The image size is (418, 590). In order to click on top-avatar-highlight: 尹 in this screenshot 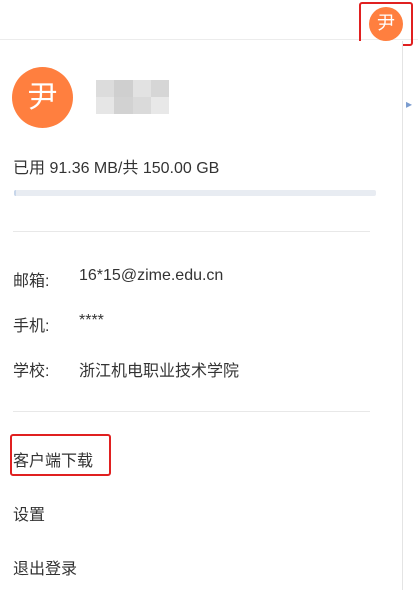, I will do `click(386, 24)`.